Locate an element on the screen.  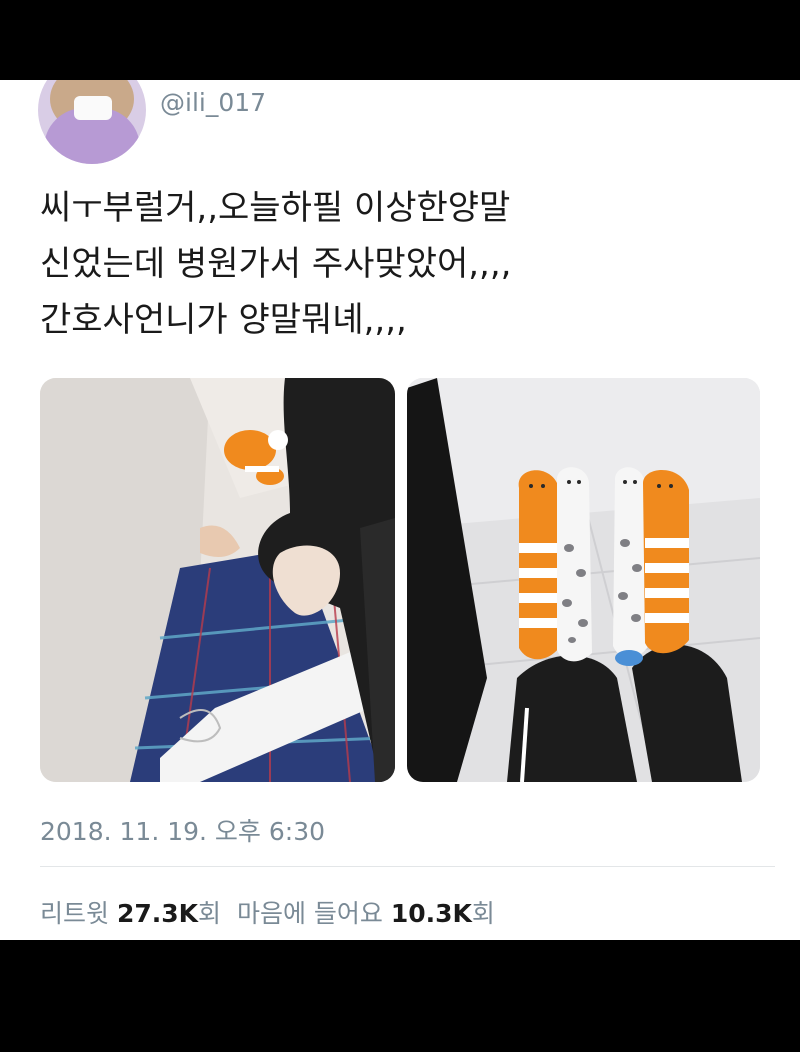
tweet-line-2: 신었는데 병원가서 주사맞았어,,,, is located at coordinates (276, 264).